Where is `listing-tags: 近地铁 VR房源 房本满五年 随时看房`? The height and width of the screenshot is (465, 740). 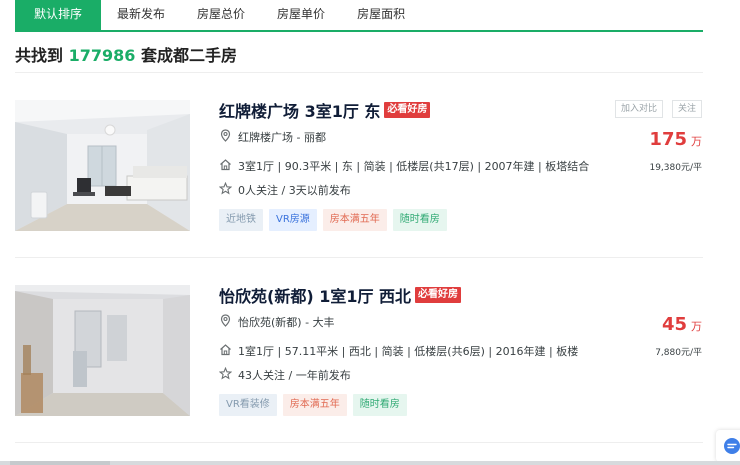 listing-tags: 近地铁 VR房源 房本满五年 随时看房 is located at coordinates (333, 220).